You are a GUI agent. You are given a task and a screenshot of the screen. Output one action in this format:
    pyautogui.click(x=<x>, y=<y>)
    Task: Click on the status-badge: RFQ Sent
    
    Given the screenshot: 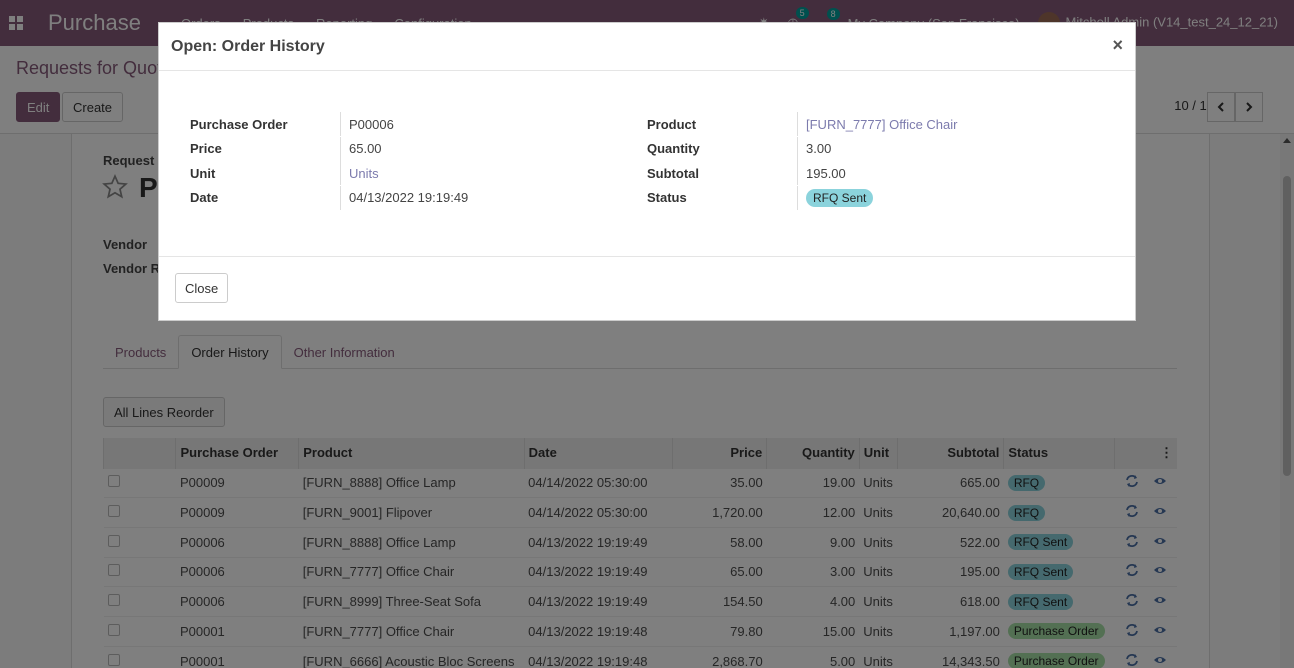 What is the action you would take?
    pyautogui.click(x=840, y=198)
    